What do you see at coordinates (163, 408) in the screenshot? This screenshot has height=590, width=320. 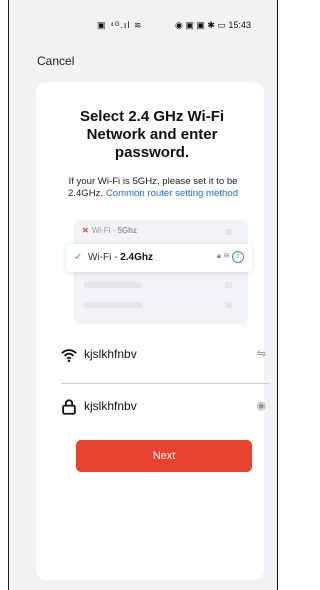 I see `password-field: kjslkhfnbv ◉` at bounding box center [163, 408].